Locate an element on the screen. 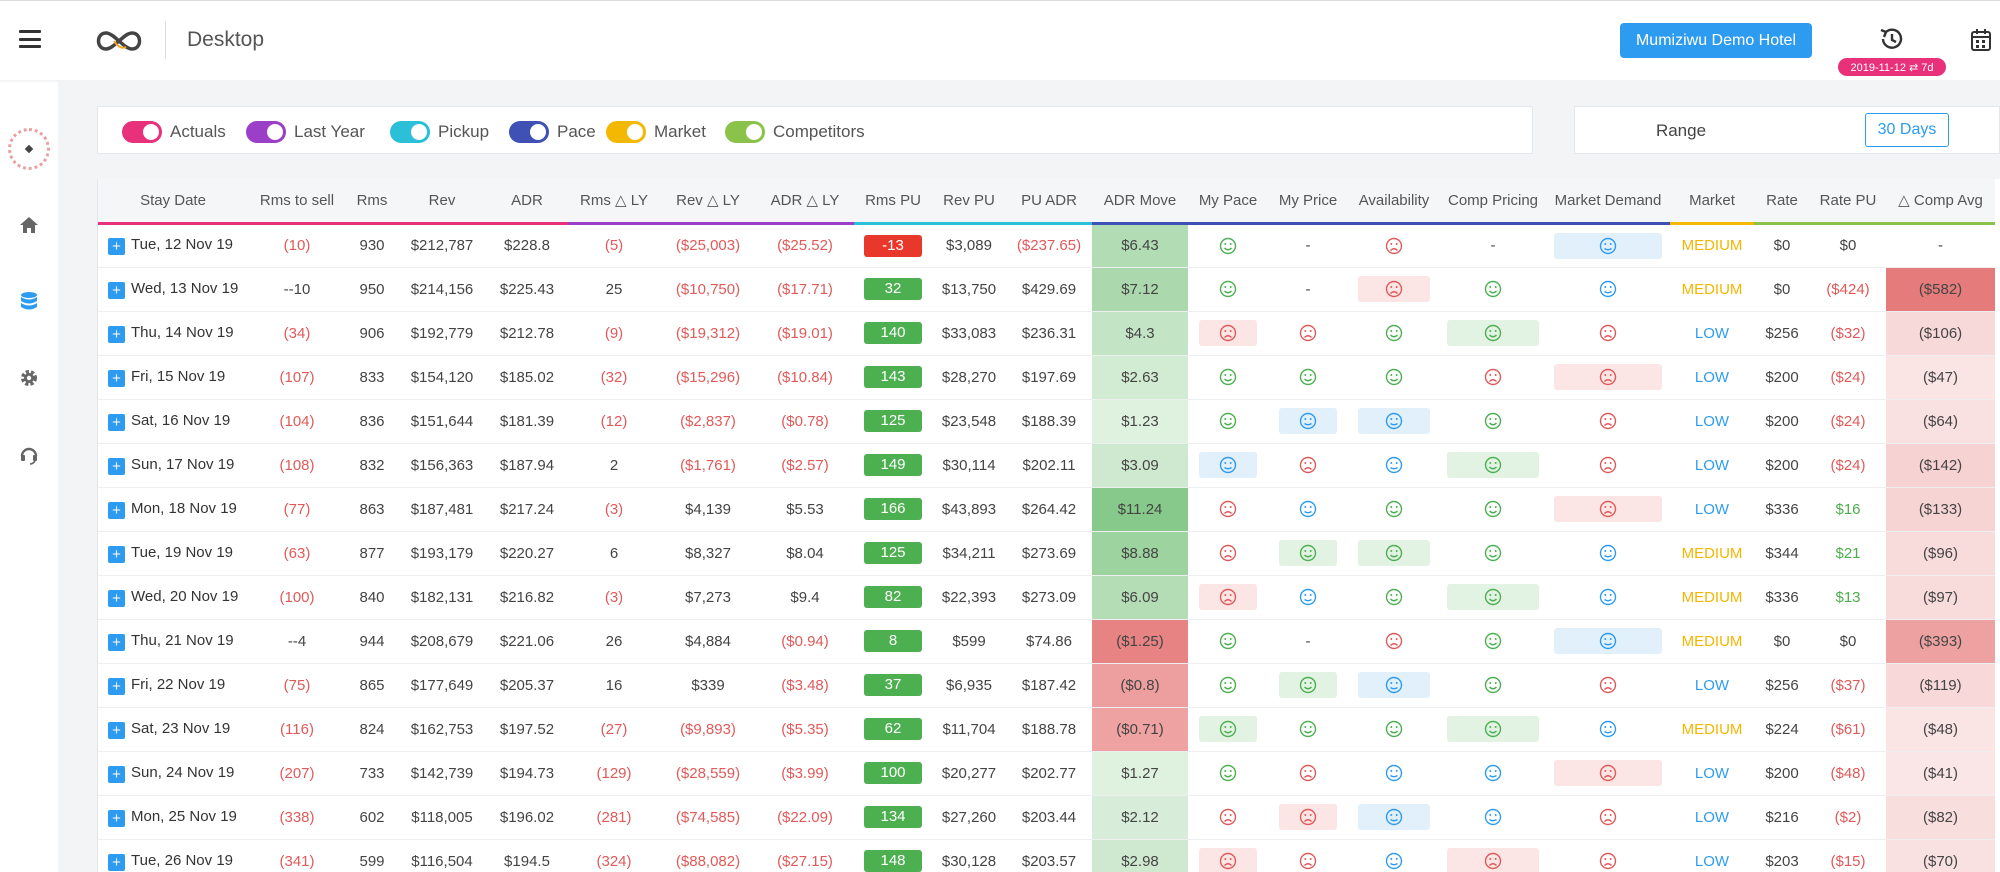  column-header: Rms to sell is located at coordinates (297, 202).